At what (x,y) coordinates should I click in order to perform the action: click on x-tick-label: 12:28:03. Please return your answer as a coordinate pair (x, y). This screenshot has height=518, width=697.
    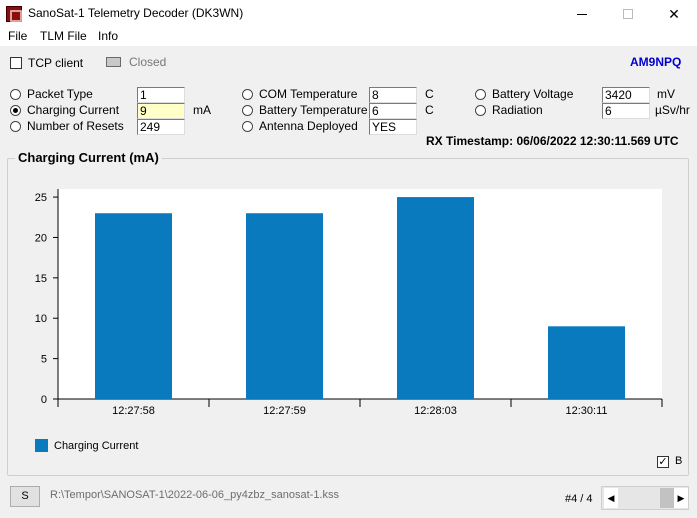
    Looking at the image, I should click on (435, 411).